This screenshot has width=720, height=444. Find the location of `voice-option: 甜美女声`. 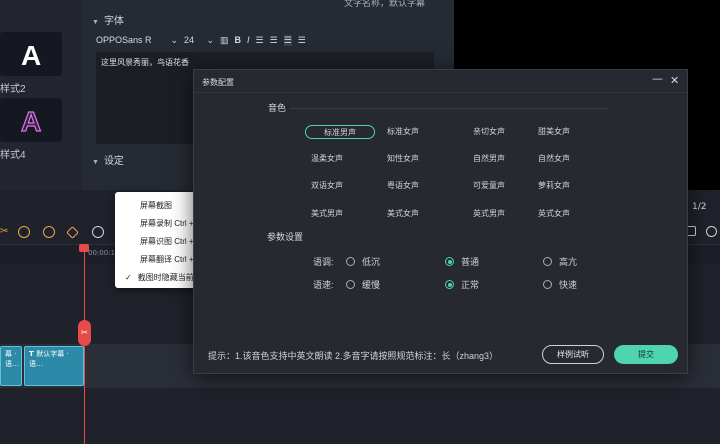

voice-option: 甜美女声 is located at coordinates (554, 132).